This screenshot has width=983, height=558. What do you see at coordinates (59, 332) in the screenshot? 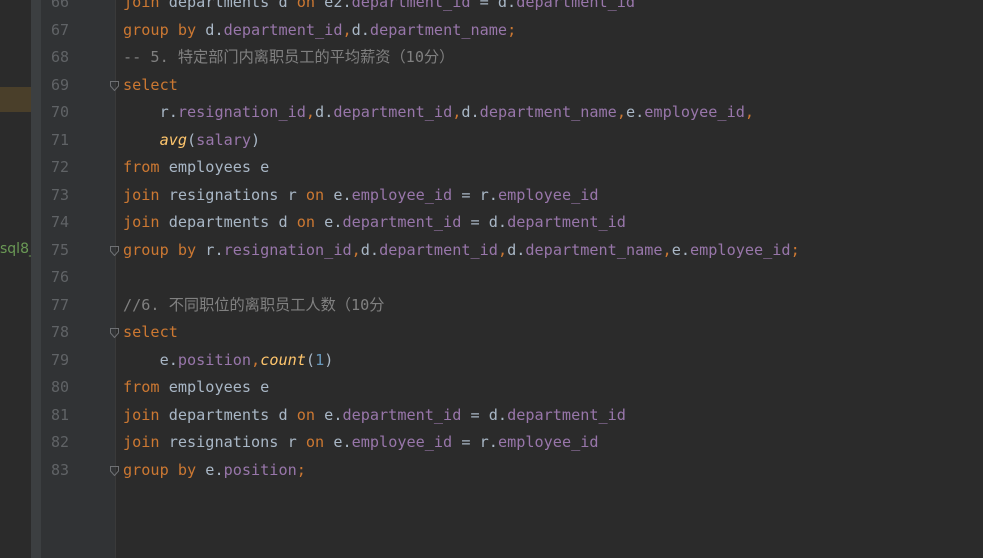
I see `line-number: 78` at bounding box center [59, 332].